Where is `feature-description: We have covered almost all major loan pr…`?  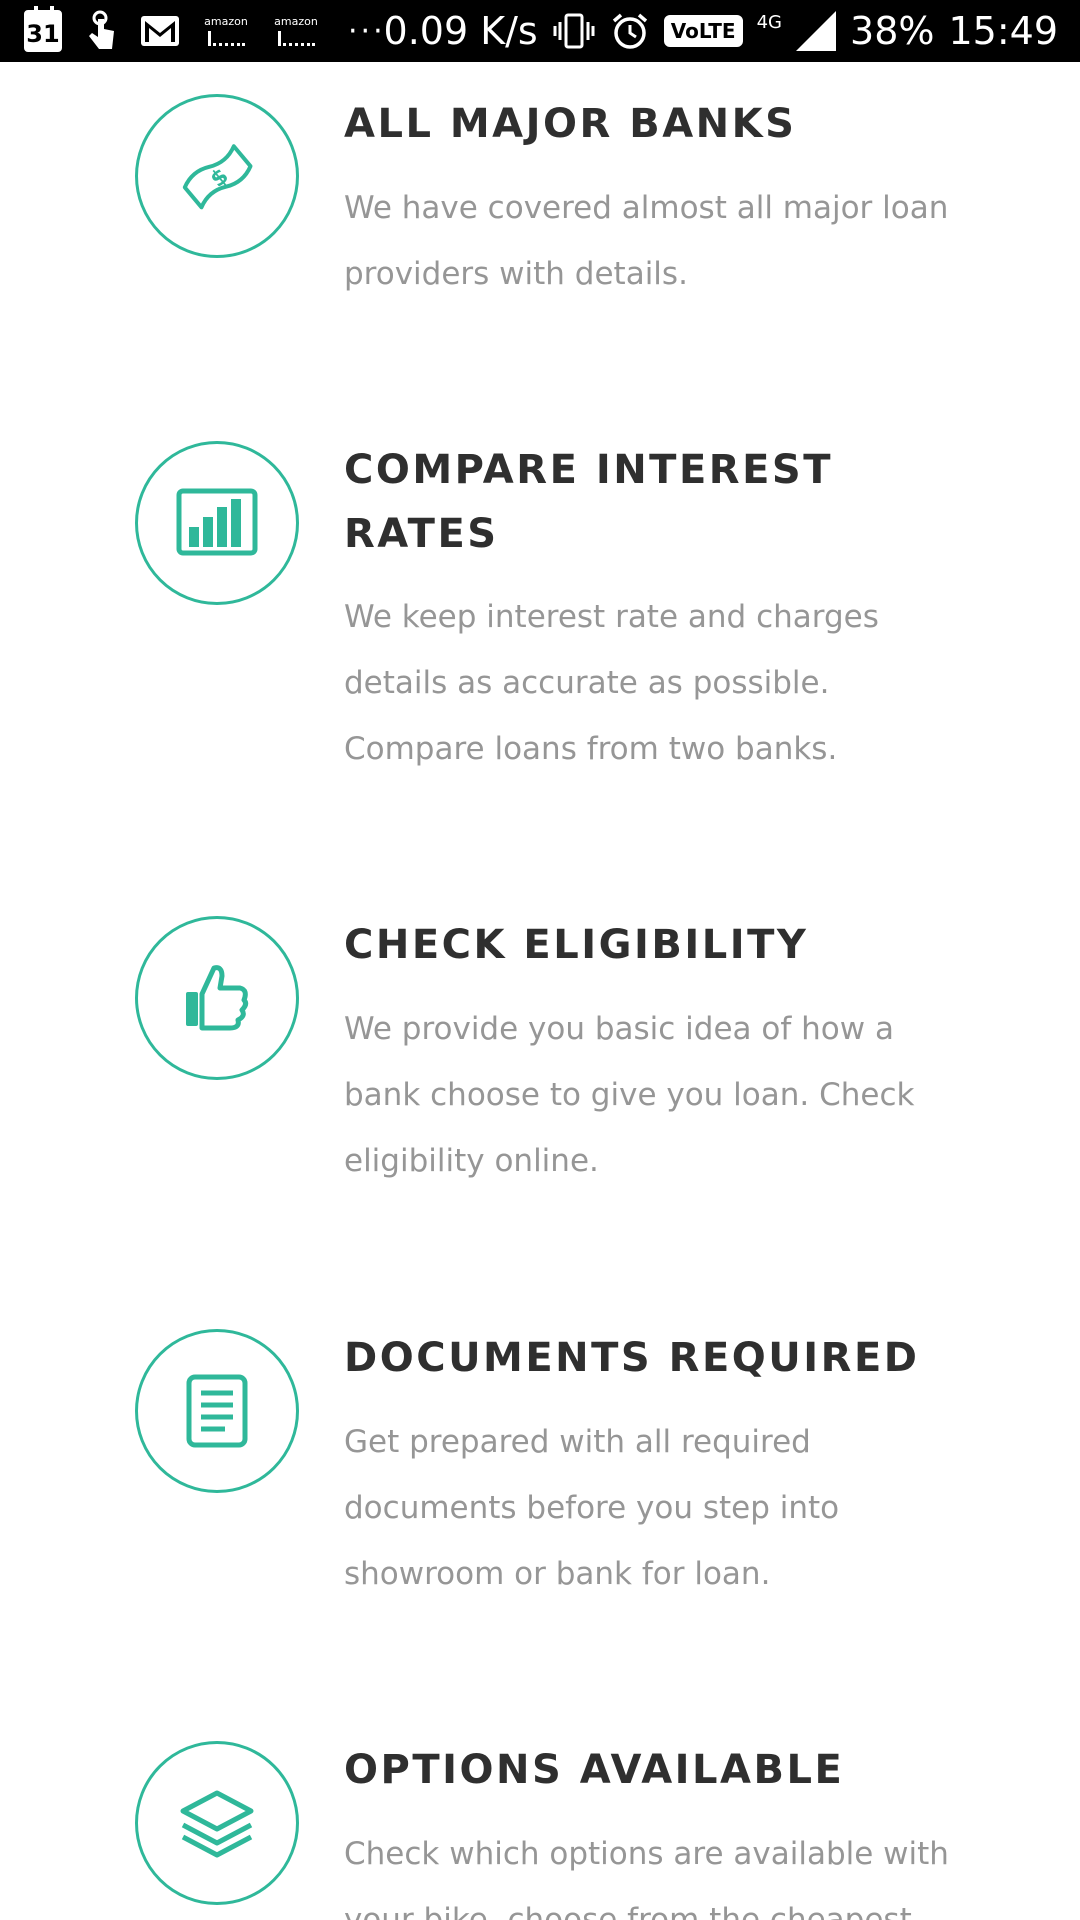
feature-description: We have covered almost all major loan pr… is located at coordinates (646, 241).